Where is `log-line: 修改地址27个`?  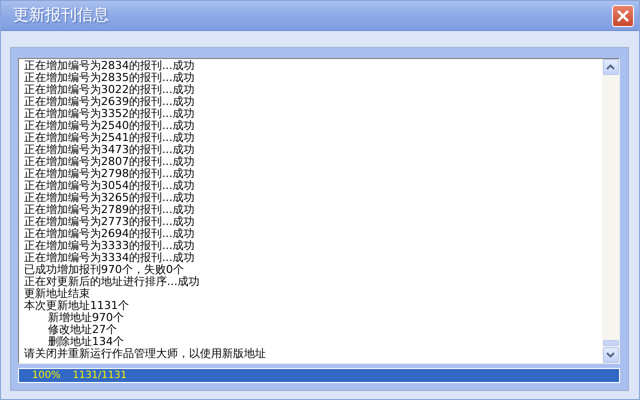
log-line: 修改地址27个 is located at coordinates (82, 330).